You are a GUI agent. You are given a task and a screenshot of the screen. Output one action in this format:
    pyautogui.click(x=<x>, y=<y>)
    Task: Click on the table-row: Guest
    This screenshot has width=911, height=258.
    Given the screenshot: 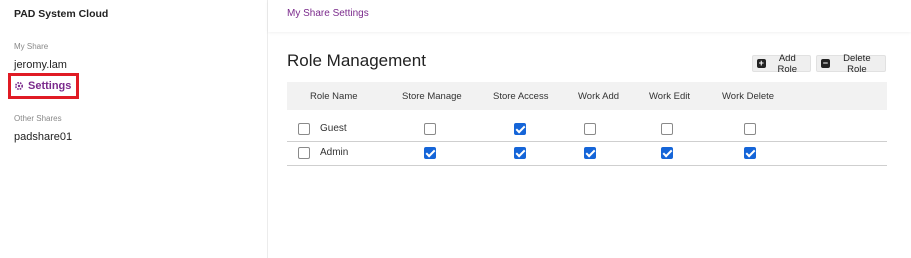 What is the action you would take?
    pyautogui.click(x=587, y=130)
    